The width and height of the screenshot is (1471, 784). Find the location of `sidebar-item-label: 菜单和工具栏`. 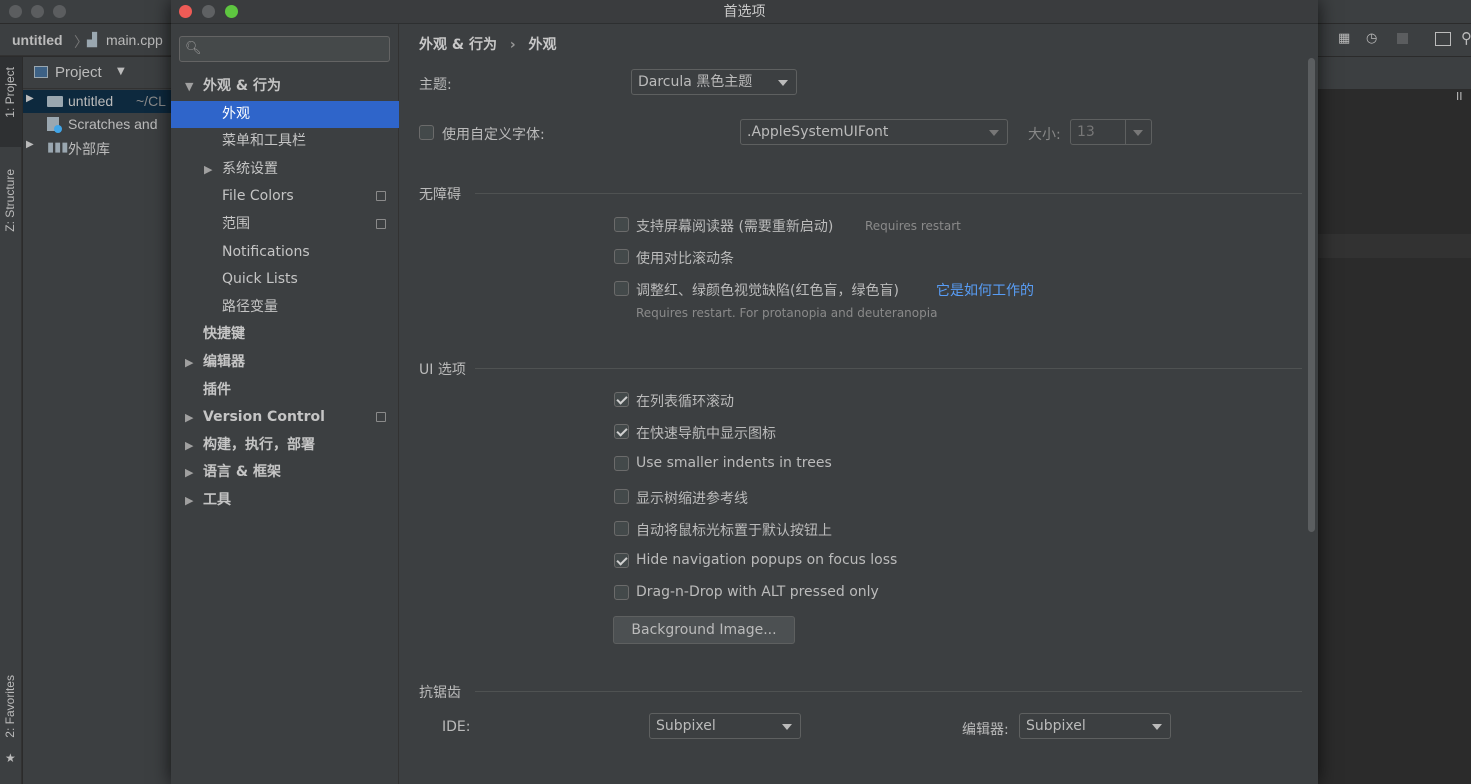

sidebar-item-label: 菜单和工具栏 is located at coordinates (264, 141).